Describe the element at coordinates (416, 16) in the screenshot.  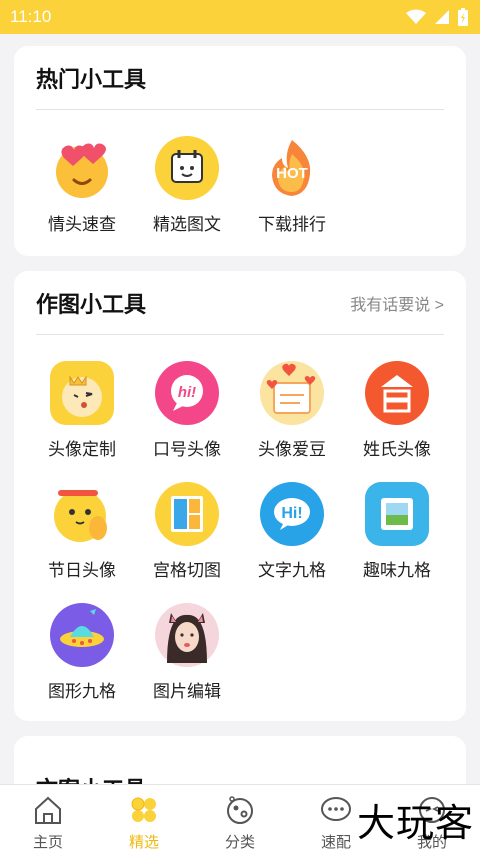
I see `wifi-icon` at that location.